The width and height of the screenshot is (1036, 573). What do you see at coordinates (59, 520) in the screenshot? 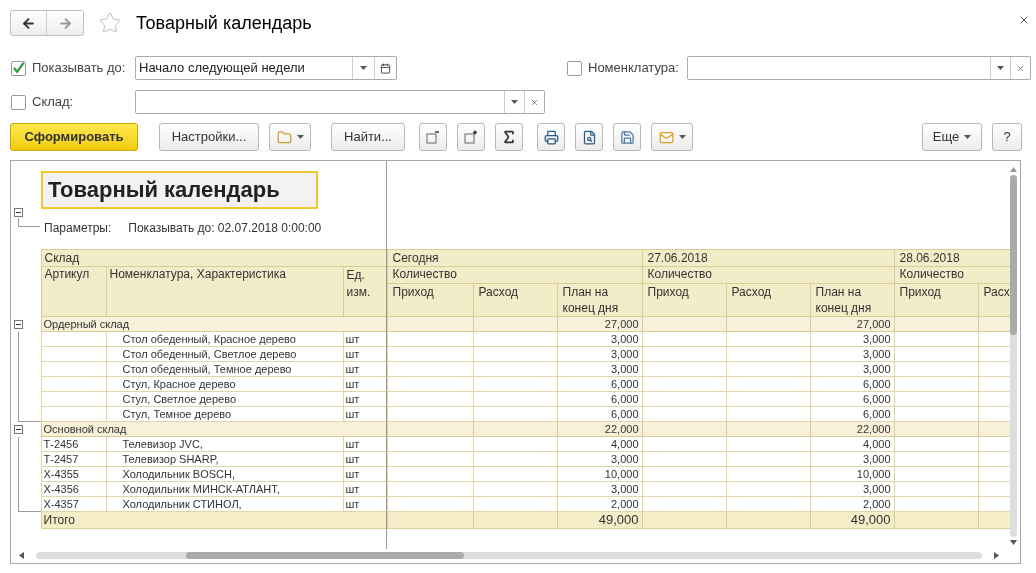
I see `total-label: Итого` at bounding box center [59, 520].